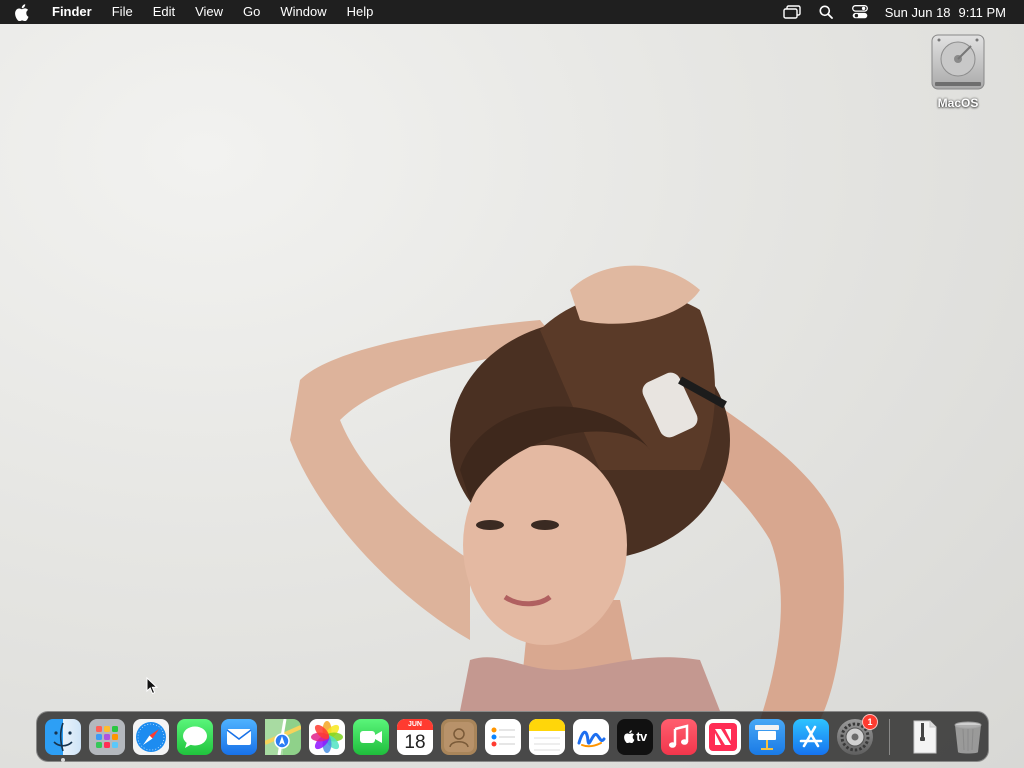  What do you see at coordinates (251, 12) in the screenshot?
I see `menu-go: Go` at bounding box center [251, 12].